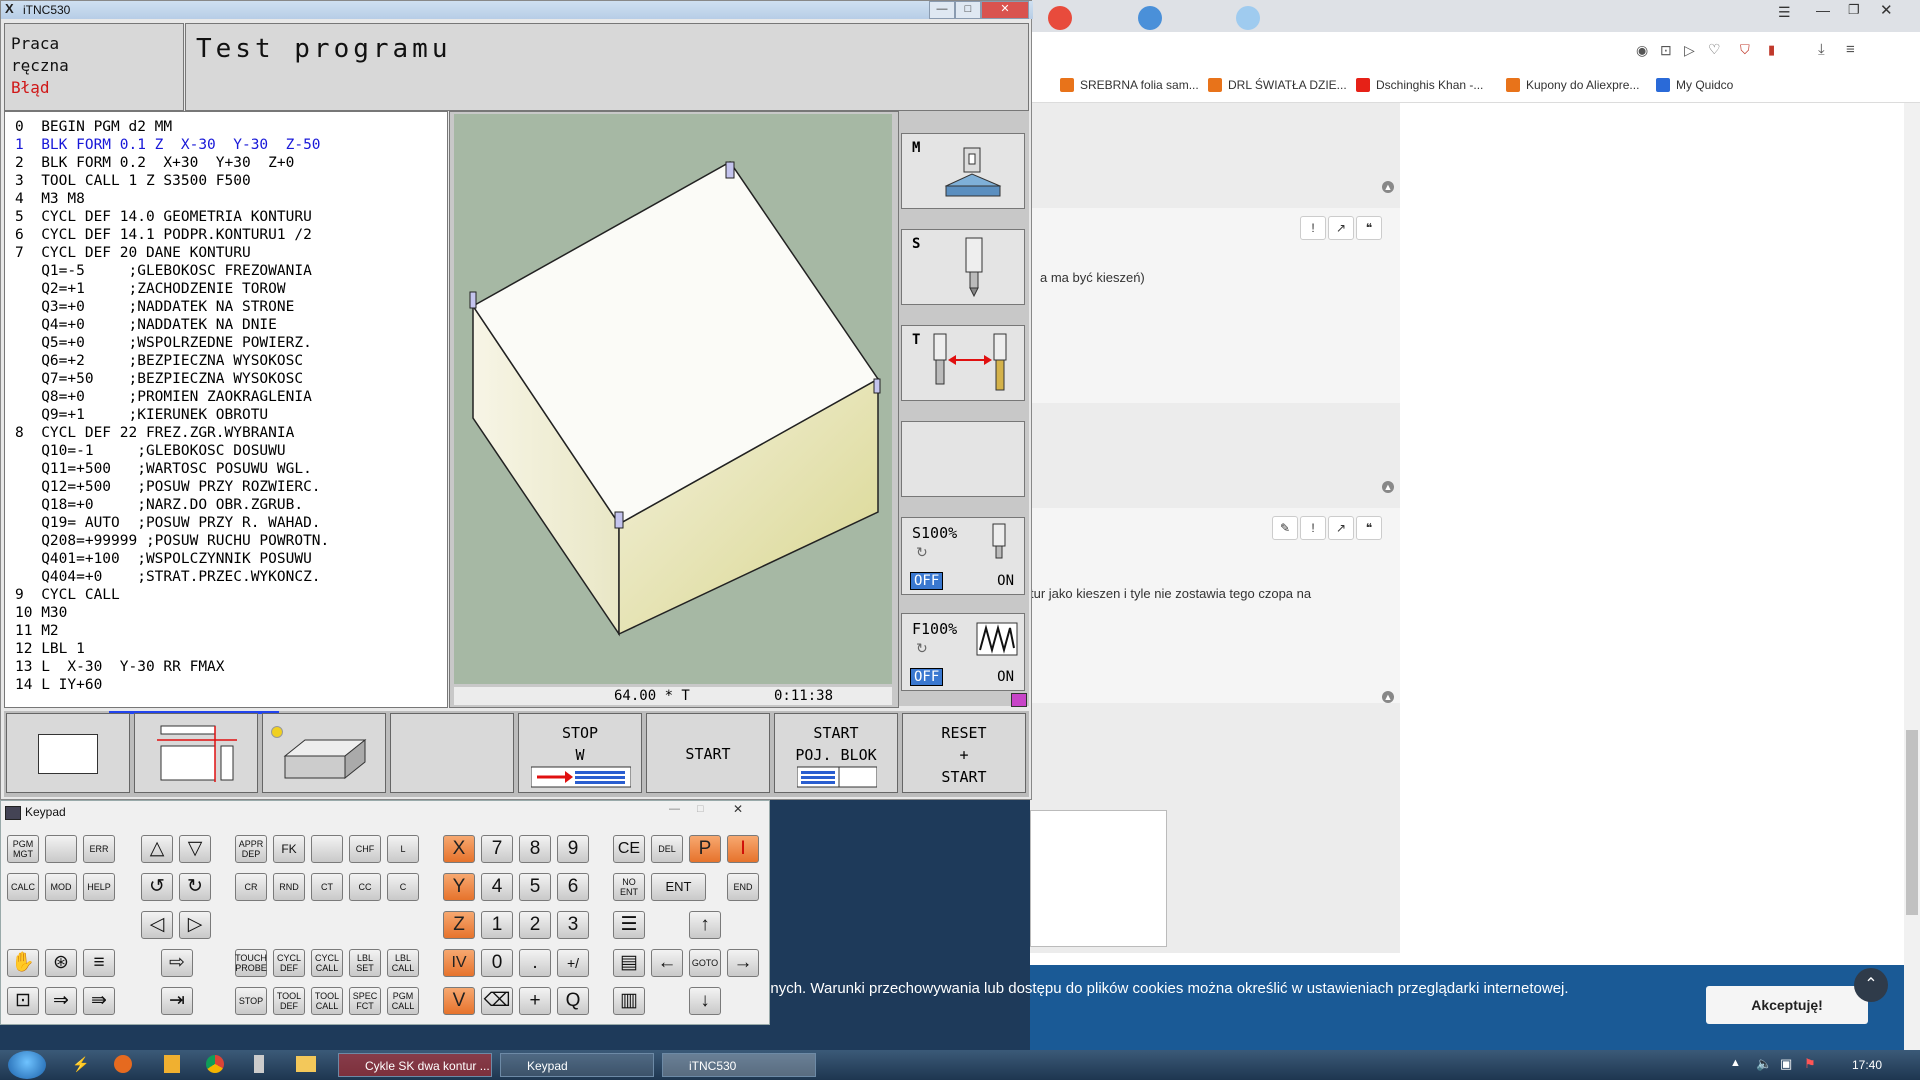  I want to click on program-line: 7 CYCL DEF 20 DANE KONTURU, so click(133, 253).